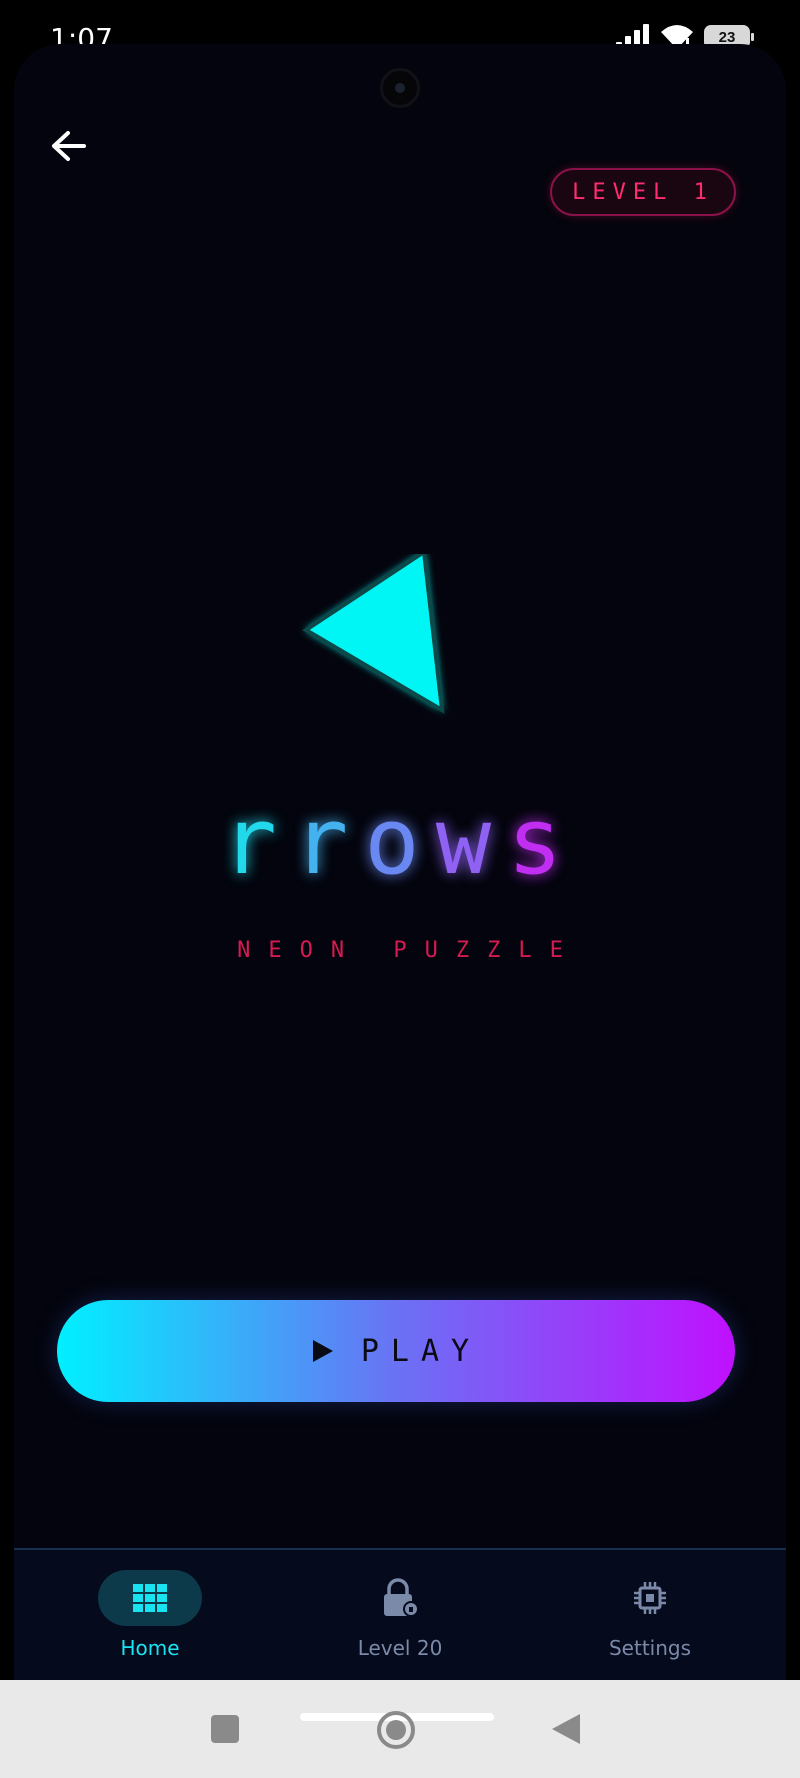 This screenshot has width=800, height=1778. Describe the element at coordinates (727, 37) in the screenshot. I see `battery-level: 23` at that location.